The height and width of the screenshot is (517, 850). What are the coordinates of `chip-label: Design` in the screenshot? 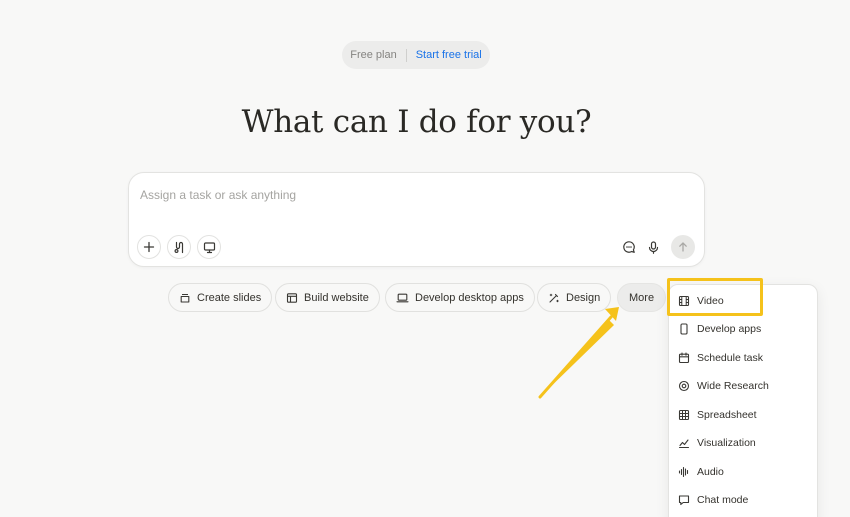 It's located at (583, 297).